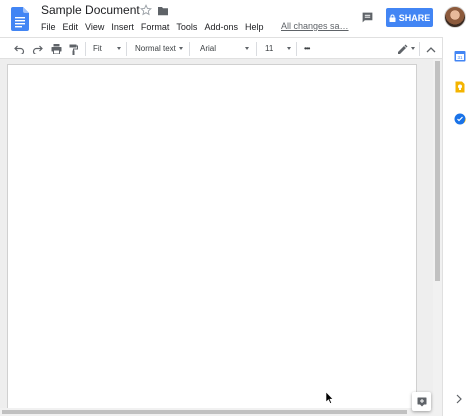 Image resolution: width=474 pixels, height=416 pixels. Describe the element at coordinates (330, 398) in the screenshot. I see `mouse-cursor-icon` at that location.